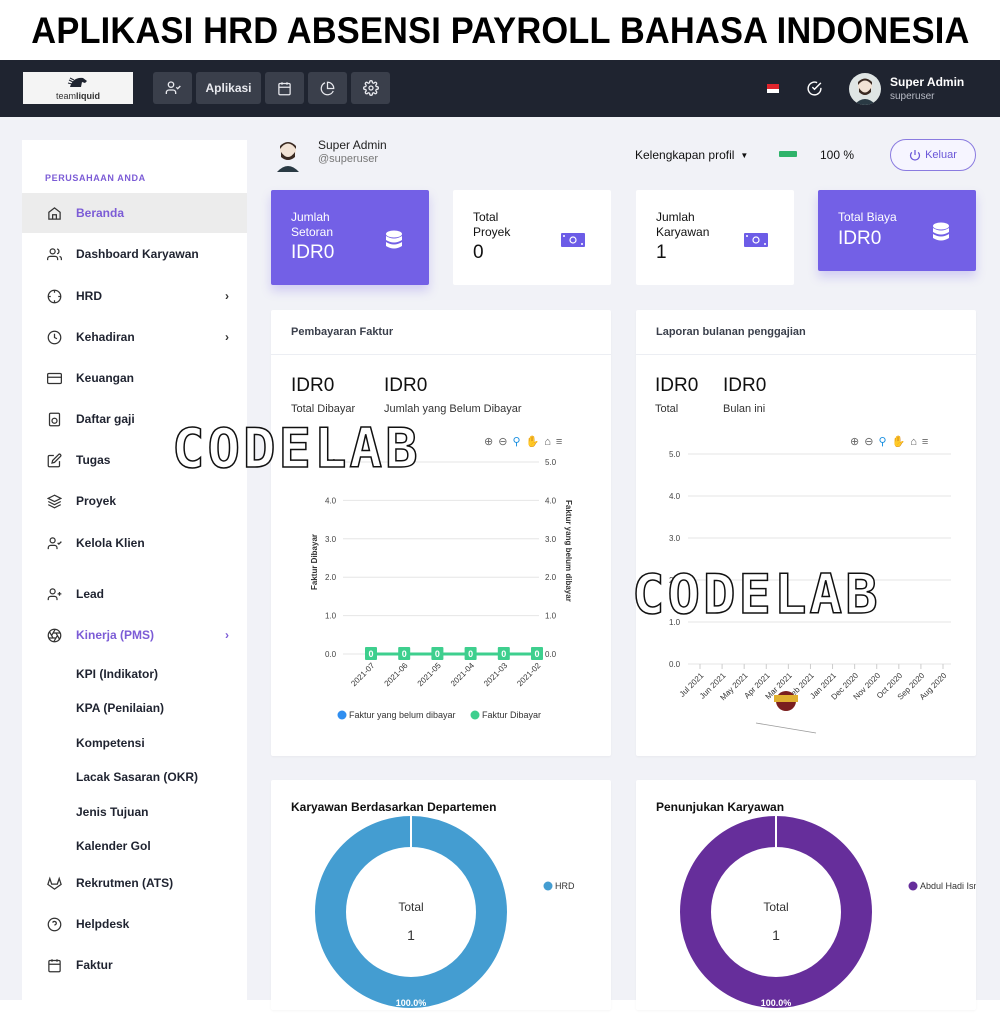 This screenshot has height=1020, width=1000. I want to click on gitlab-icon, so click(54, 883).